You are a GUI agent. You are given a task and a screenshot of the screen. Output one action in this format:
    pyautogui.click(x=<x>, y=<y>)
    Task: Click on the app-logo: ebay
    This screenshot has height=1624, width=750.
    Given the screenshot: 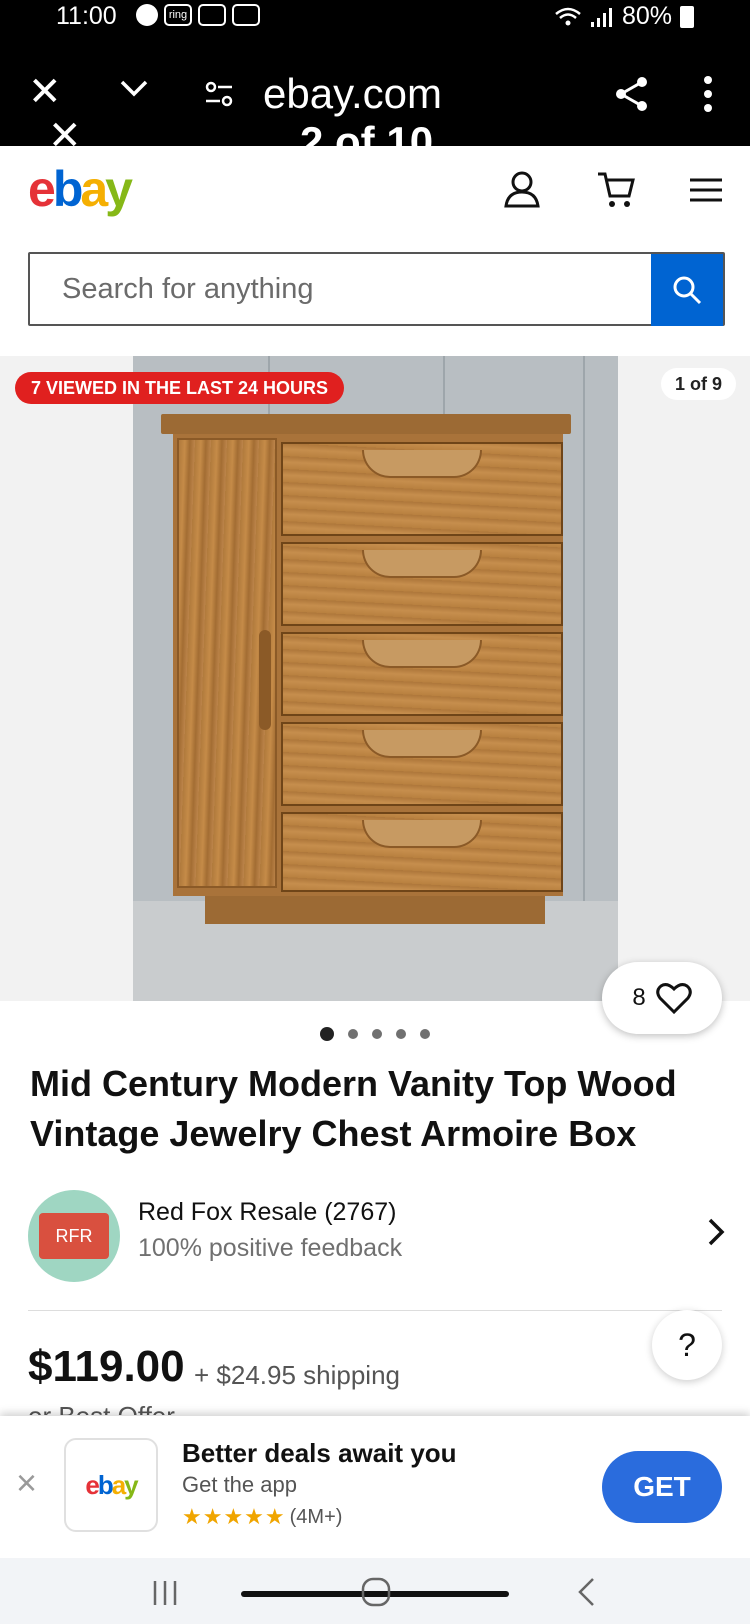 What is the action you would take?
    pyautogui.click(x=111, y=1485)
    